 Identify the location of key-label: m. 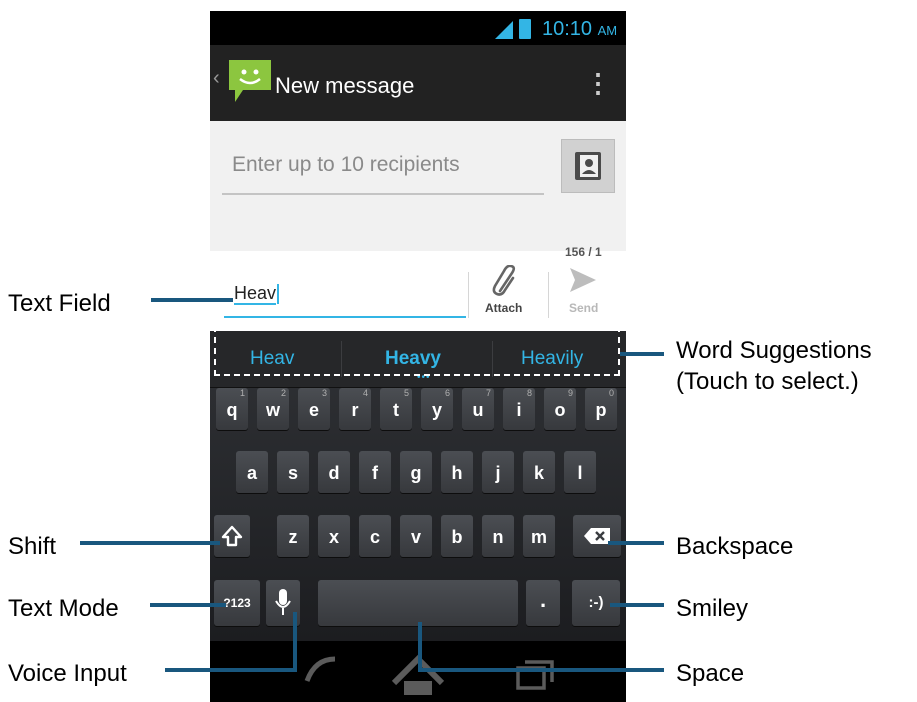
(538, 537).